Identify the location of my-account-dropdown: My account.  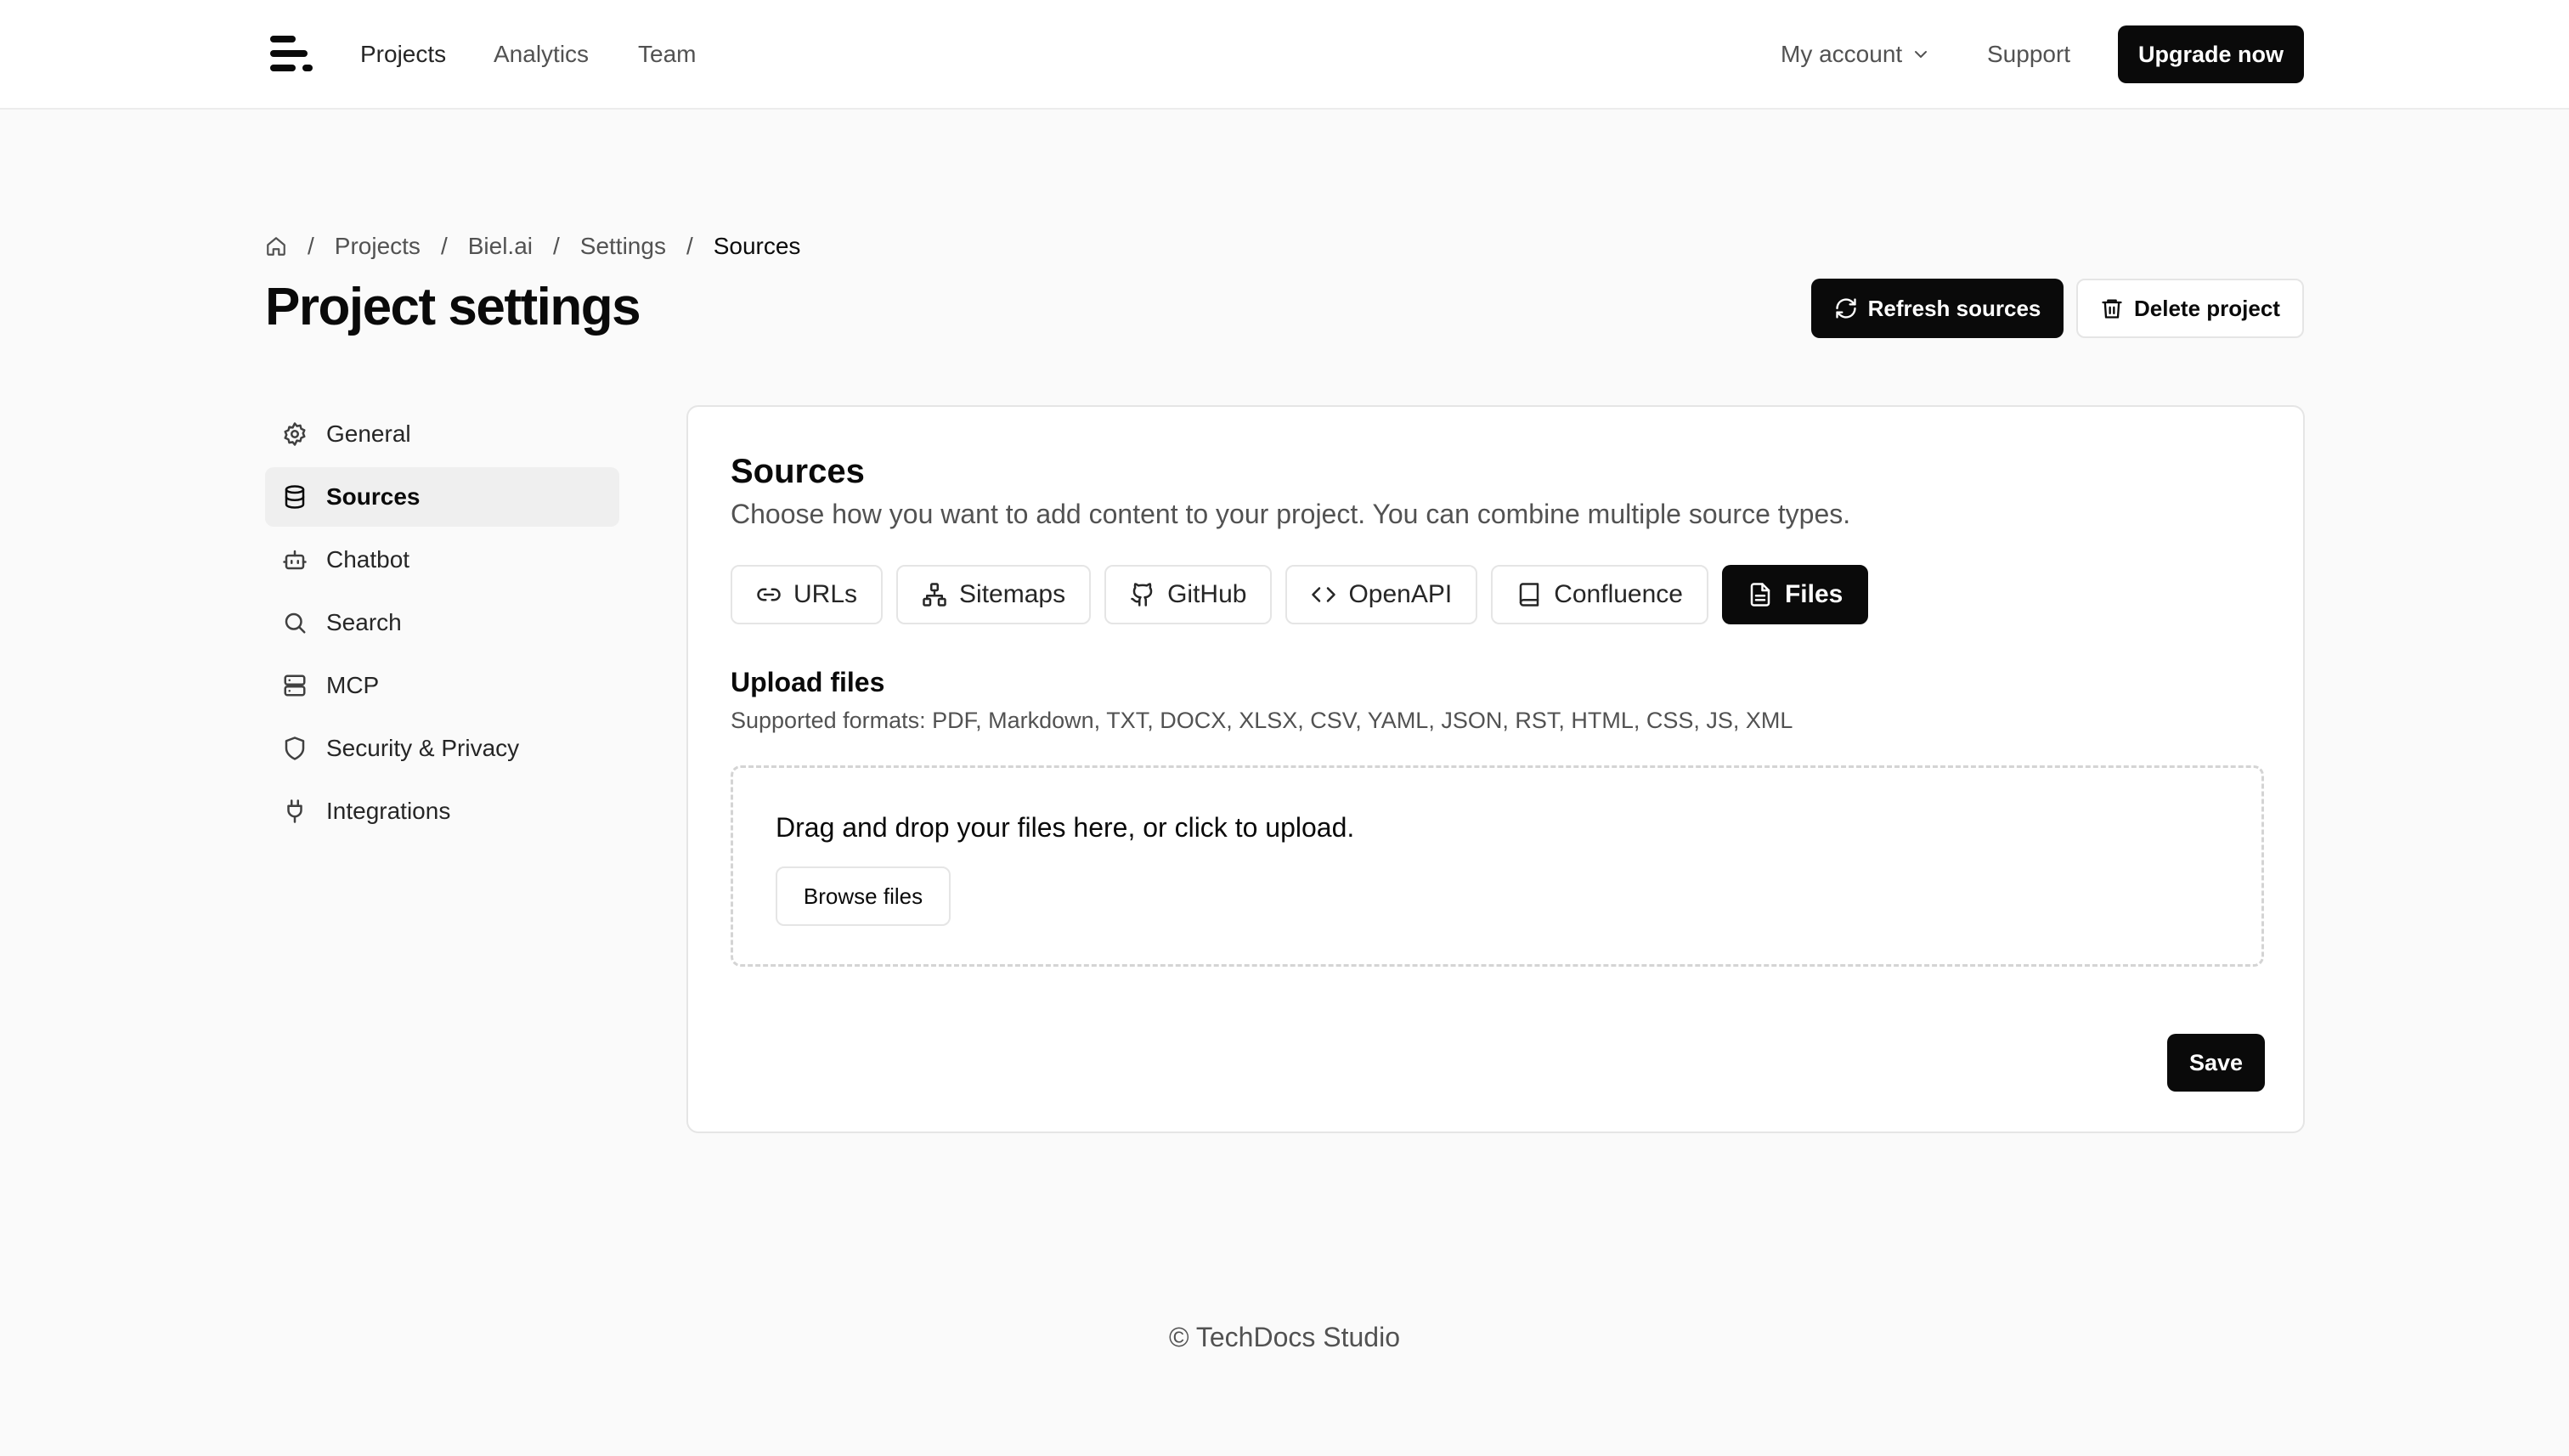
(1856, 54).